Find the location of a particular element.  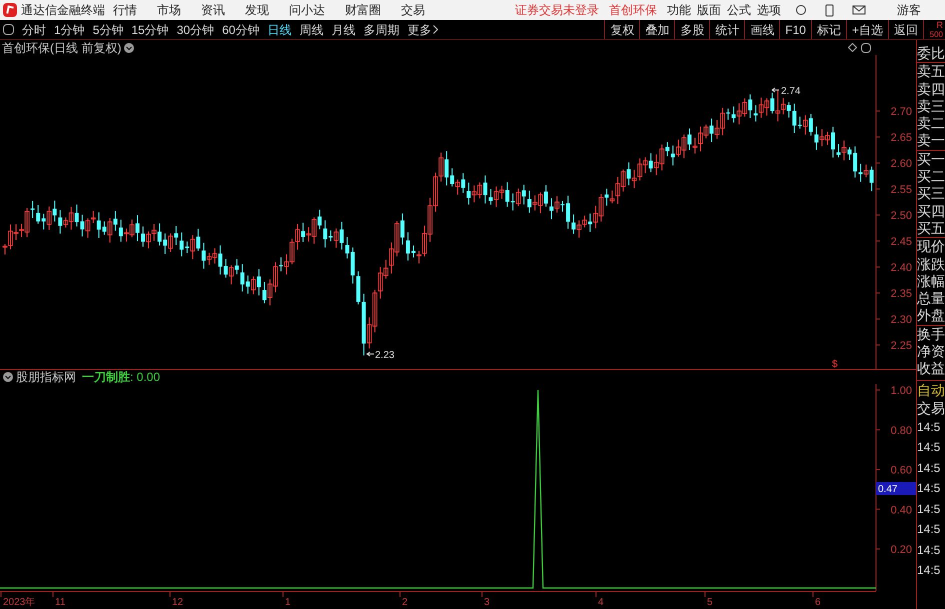

menu-item: 版面 is located at coordinates (709, 10).